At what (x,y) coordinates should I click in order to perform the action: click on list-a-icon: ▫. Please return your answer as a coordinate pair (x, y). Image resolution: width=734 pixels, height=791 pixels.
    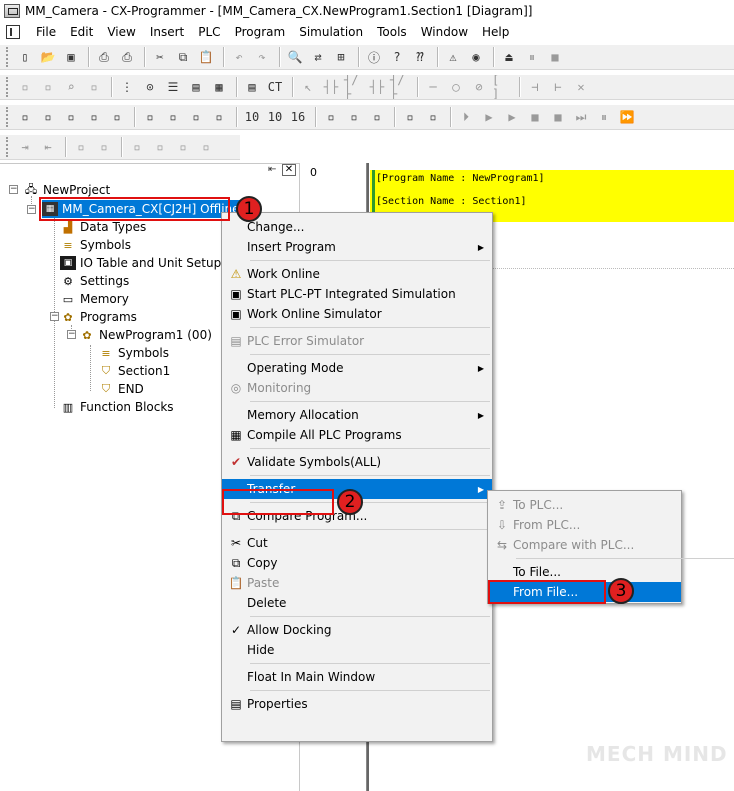
    Looking at the image, I should click on (81, 147).